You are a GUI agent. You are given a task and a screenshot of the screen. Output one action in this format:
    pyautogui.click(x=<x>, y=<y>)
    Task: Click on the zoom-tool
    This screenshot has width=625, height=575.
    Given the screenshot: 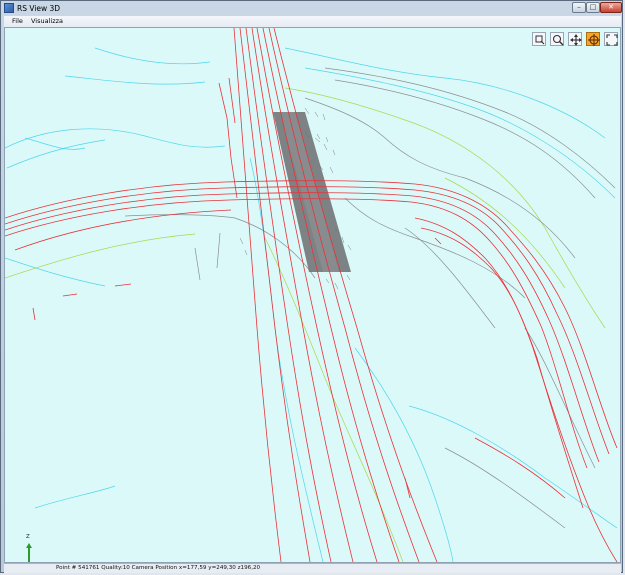 What is the action you would take?
    pyautogui.click(x=557, y=39)
    